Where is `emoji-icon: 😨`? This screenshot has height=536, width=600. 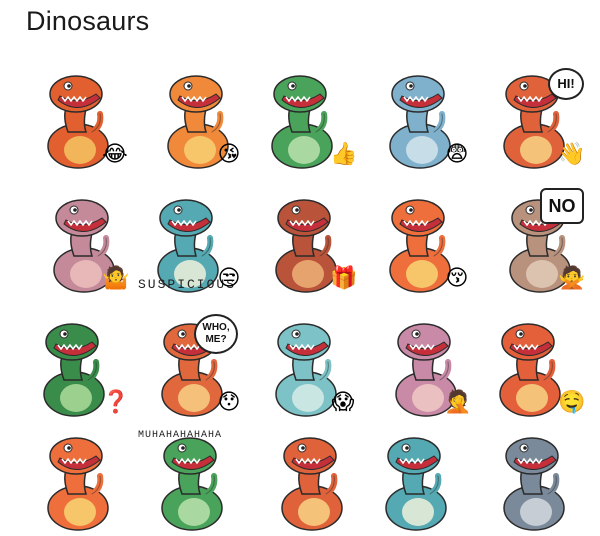
emoji-icon: 😨 is located at coordinates (457, 154).